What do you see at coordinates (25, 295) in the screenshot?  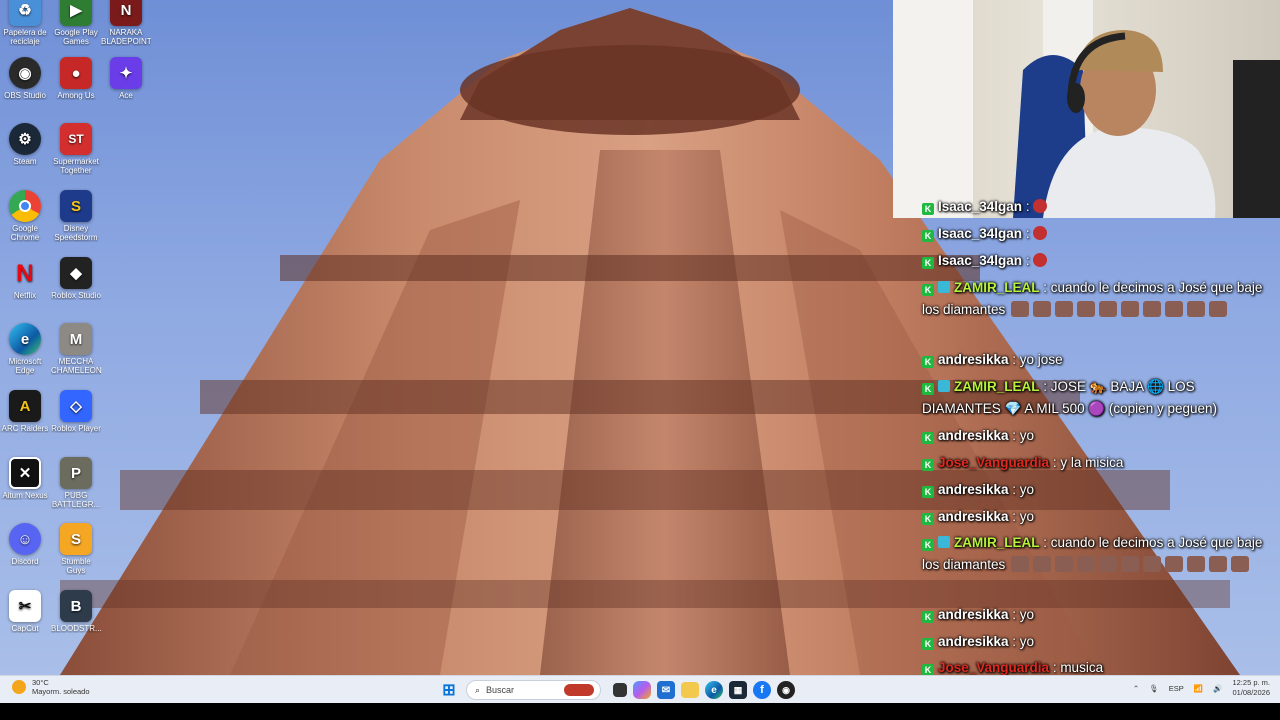 I see `desktop-icon-label: Netflix` at bounding box center [25, 295].